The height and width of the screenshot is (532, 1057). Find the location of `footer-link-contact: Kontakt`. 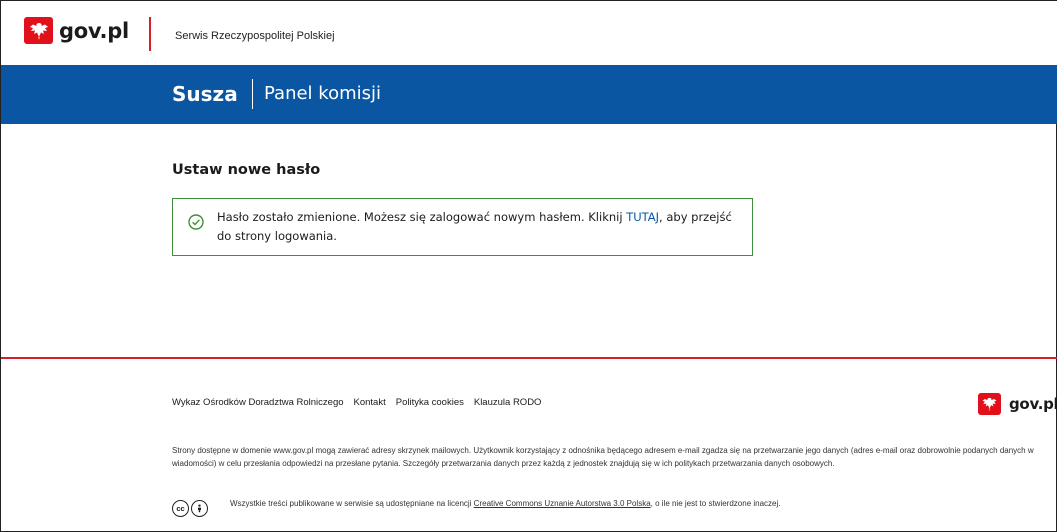

footer-link-contact: Kontakt is located at coordinates (370, 402).